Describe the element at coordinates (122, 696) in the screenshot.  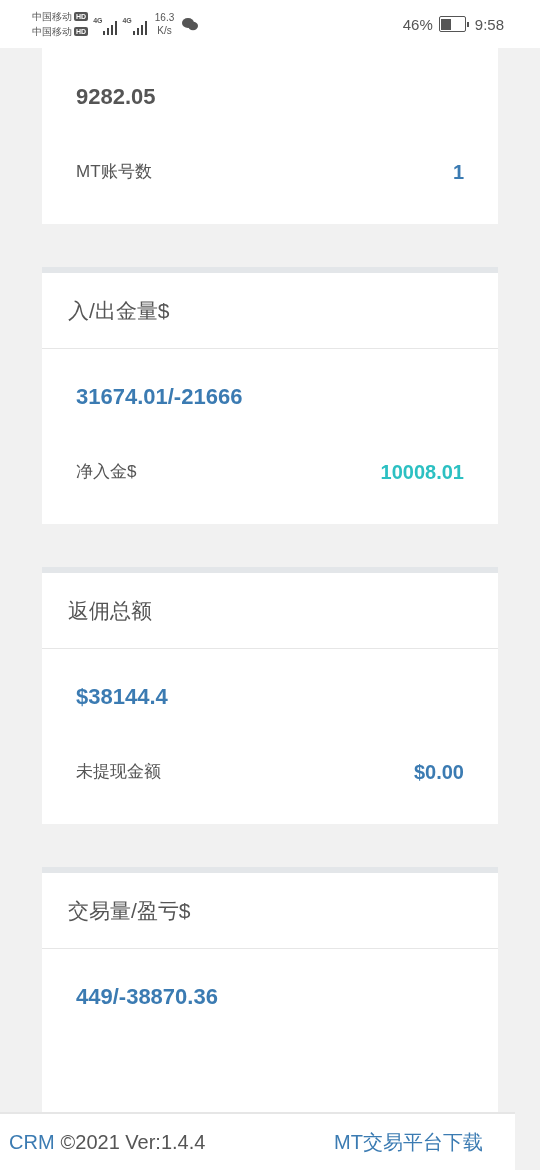
I see `metric-value: $38144.4` at that location.